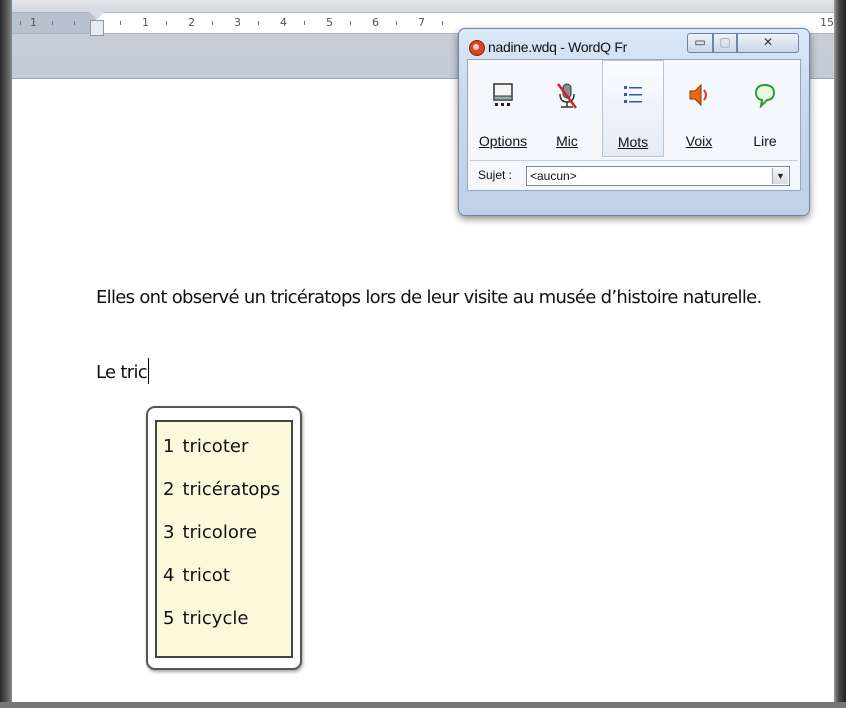 This screenshot has height=708, width=846. I want to click on lire-button: Lire, so click(765, 108).